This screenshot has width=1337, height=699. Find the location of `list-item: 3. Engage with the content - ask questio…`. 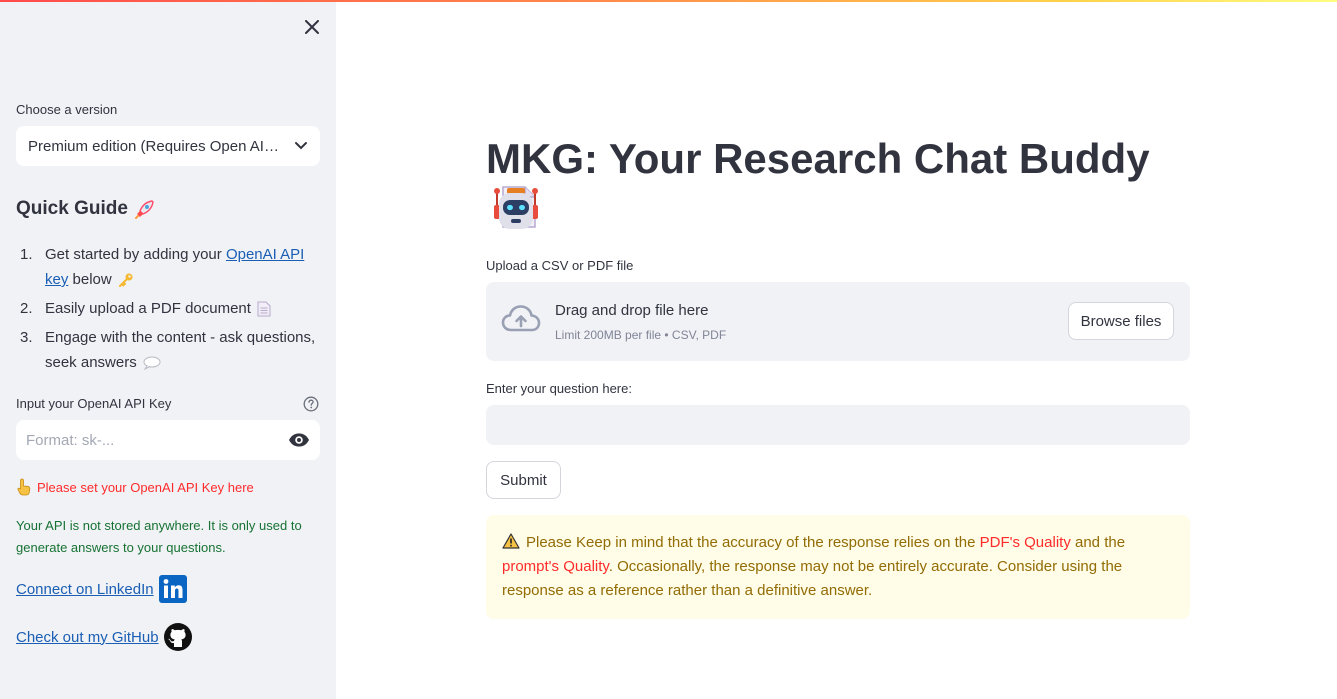

list-item: 3. Engage with the content - ask questio… is located at coordinates (168, 350).